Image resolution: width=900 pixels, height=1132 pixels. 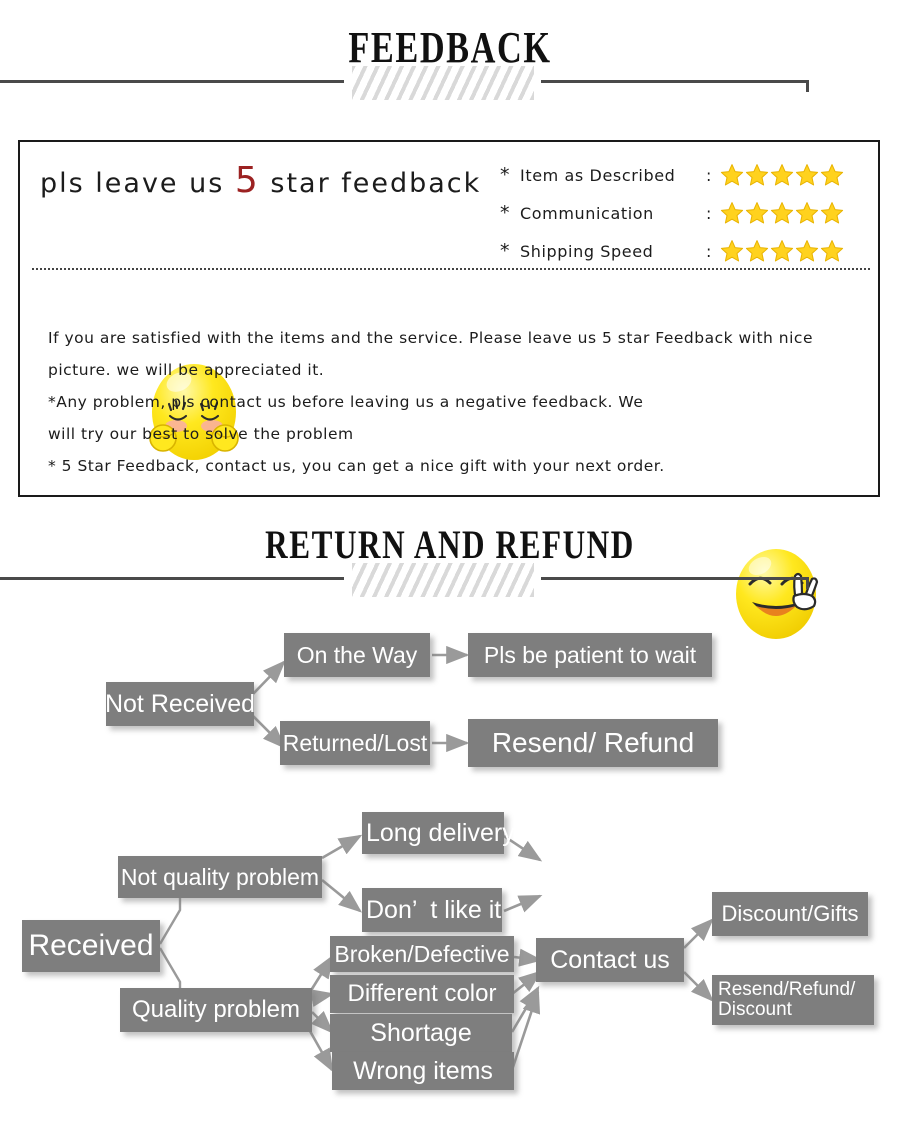 I want to click on flow-node-returned-lost: Returned/Lost, so click(x=355, y=743).